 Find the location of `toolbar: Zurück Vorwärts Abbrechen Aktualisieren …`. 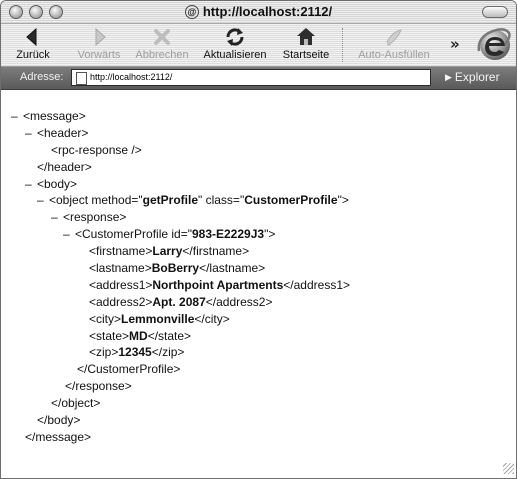

toolbar: Zurück Vorwärts Abbrechen Aktualisieren … is located at coordinates (258, 45).